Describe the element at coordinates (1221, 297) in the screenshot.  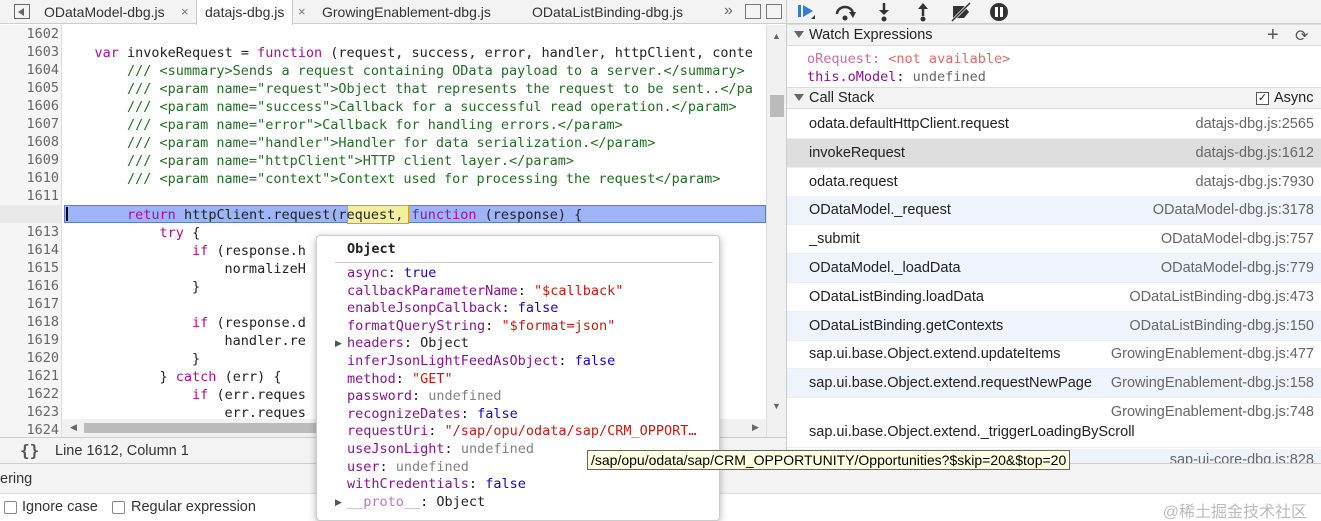
I see `call-frame-location: ODataListBinding-dbg.js:473` at that location.